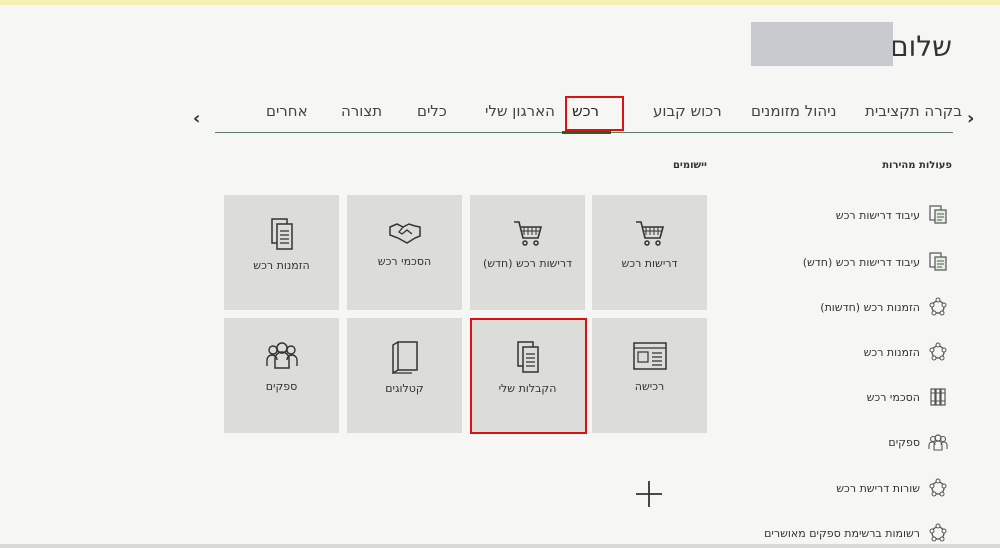 The width and height of the screenshot is (1000, 548). Describe the element at coordinates (970, 118) in the screenshot. I see `scroll-right-icon: ›` at that location.